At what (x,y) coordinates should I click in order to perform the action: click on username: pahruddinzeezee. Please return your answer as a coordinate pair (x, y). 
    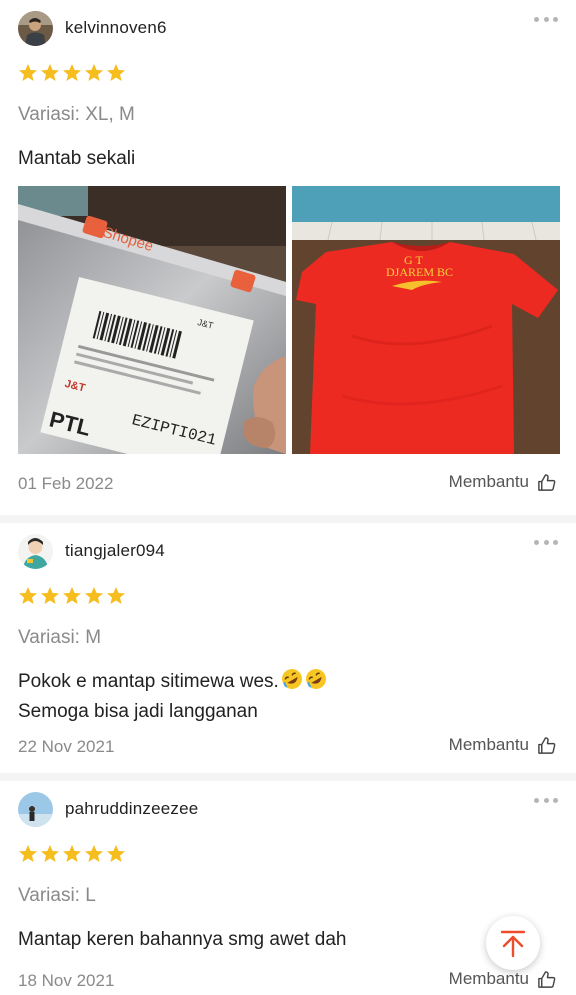
    Looking at the image, I should click on (131, 809).